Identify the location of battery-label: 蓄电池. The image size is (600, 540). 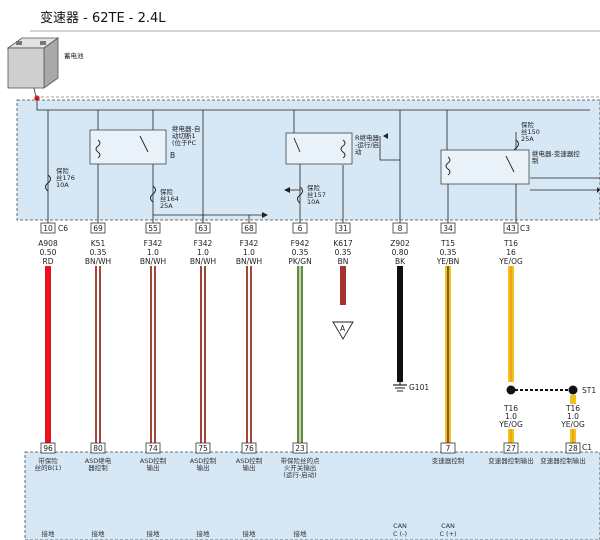
(74, 55).